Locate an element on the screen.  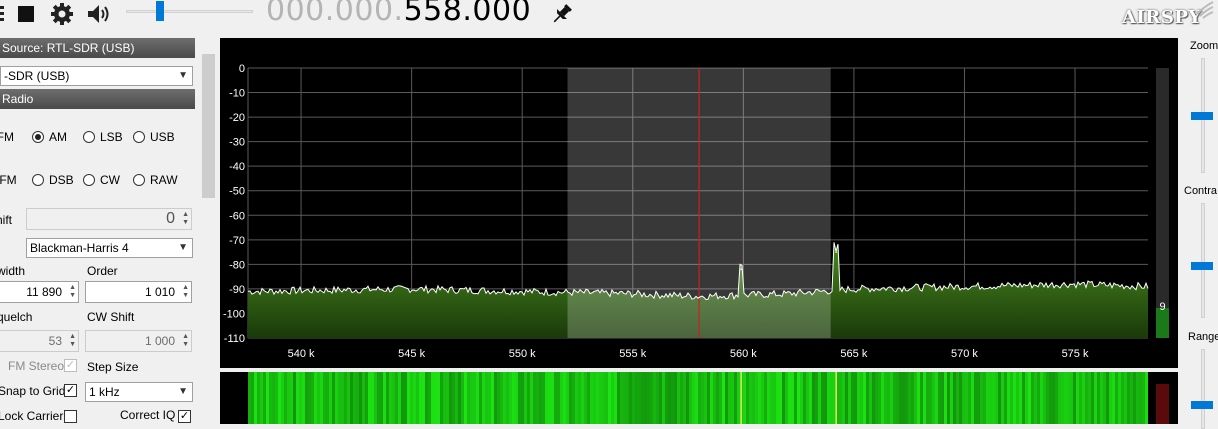
waterfall-canvas is located at coordinates (699, 398).